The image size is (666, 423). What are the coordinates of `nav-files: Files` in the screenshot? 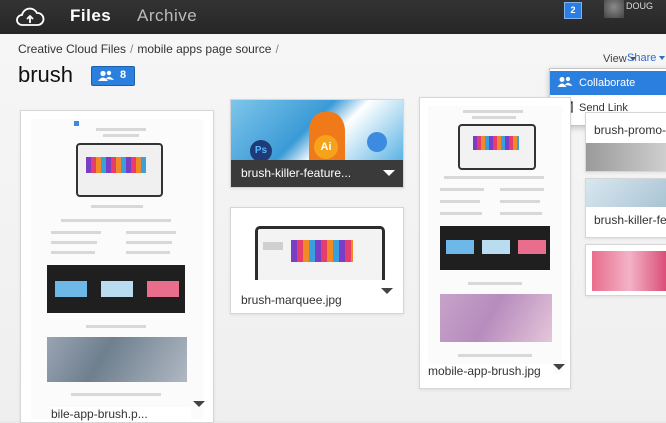 It's located at (90, 16).